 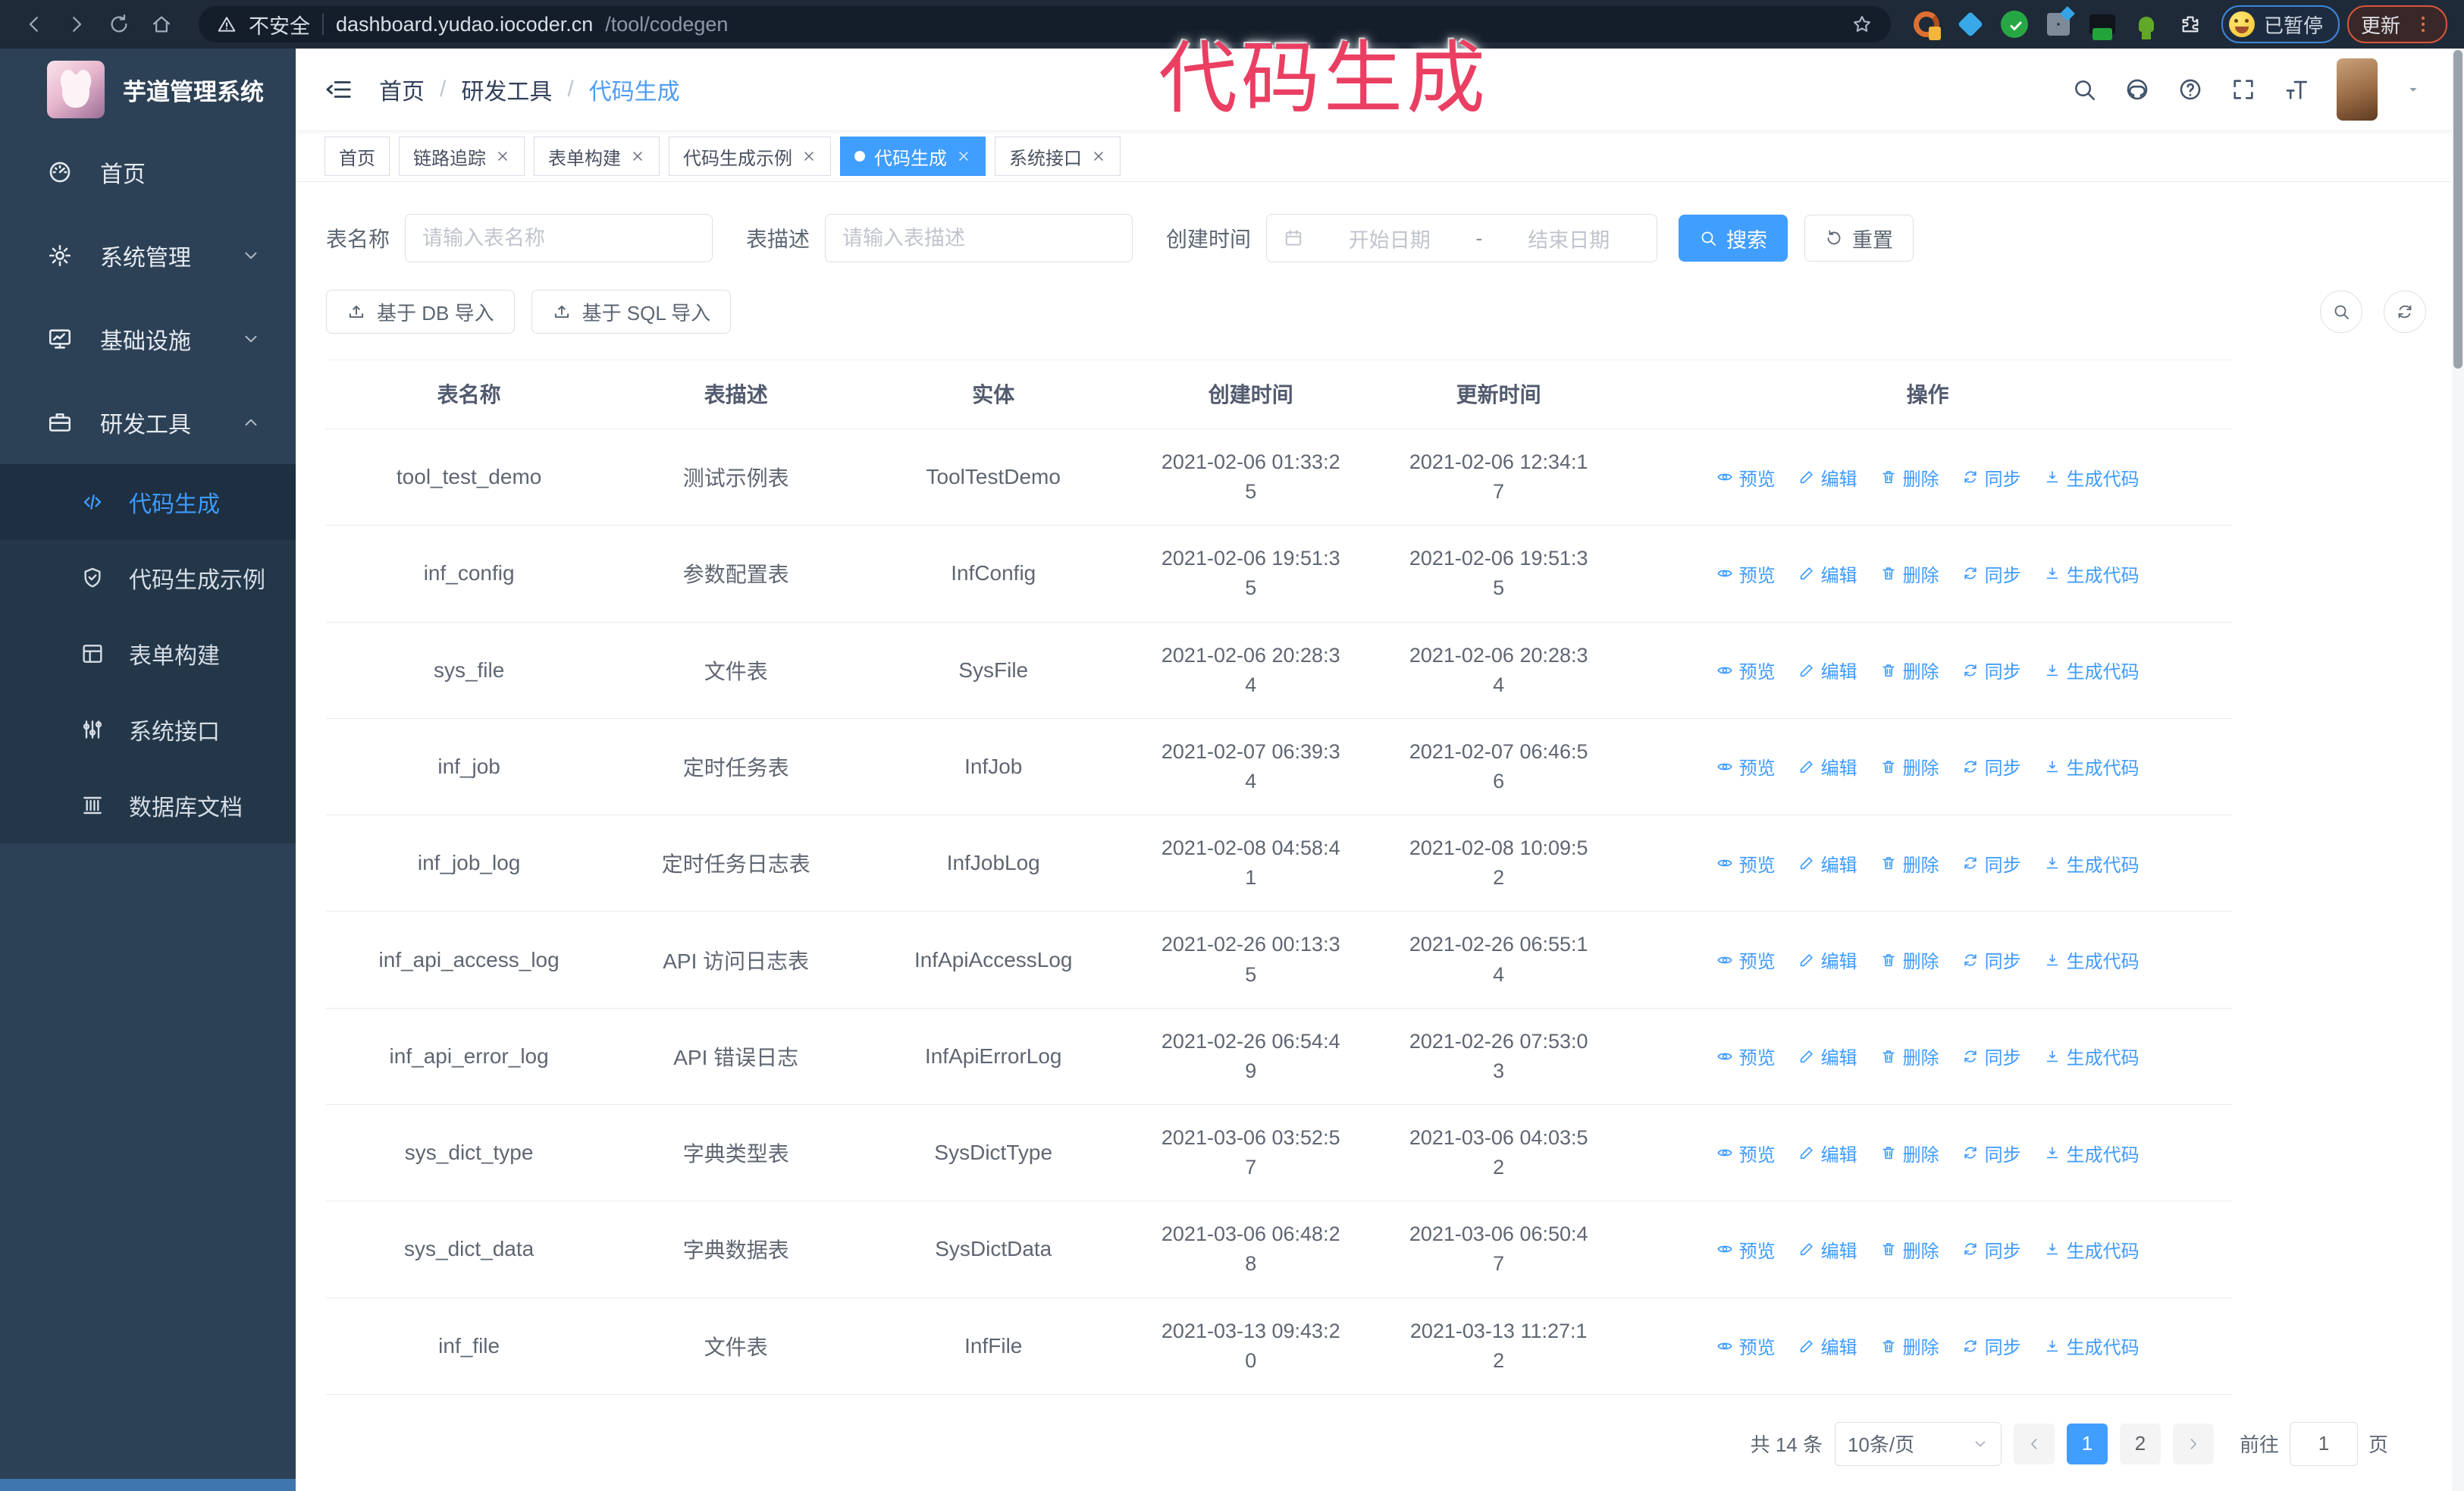 I want to click on goto-page-input, so click(x=2324, y=1443).